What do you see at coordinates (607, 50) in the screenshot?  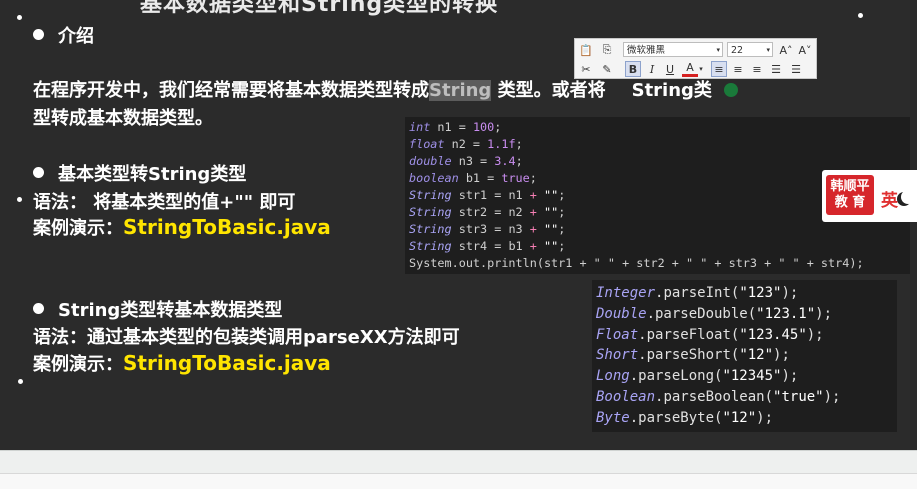 I see `copy-format-icon: ⎘` at bounding box center [607, 50].